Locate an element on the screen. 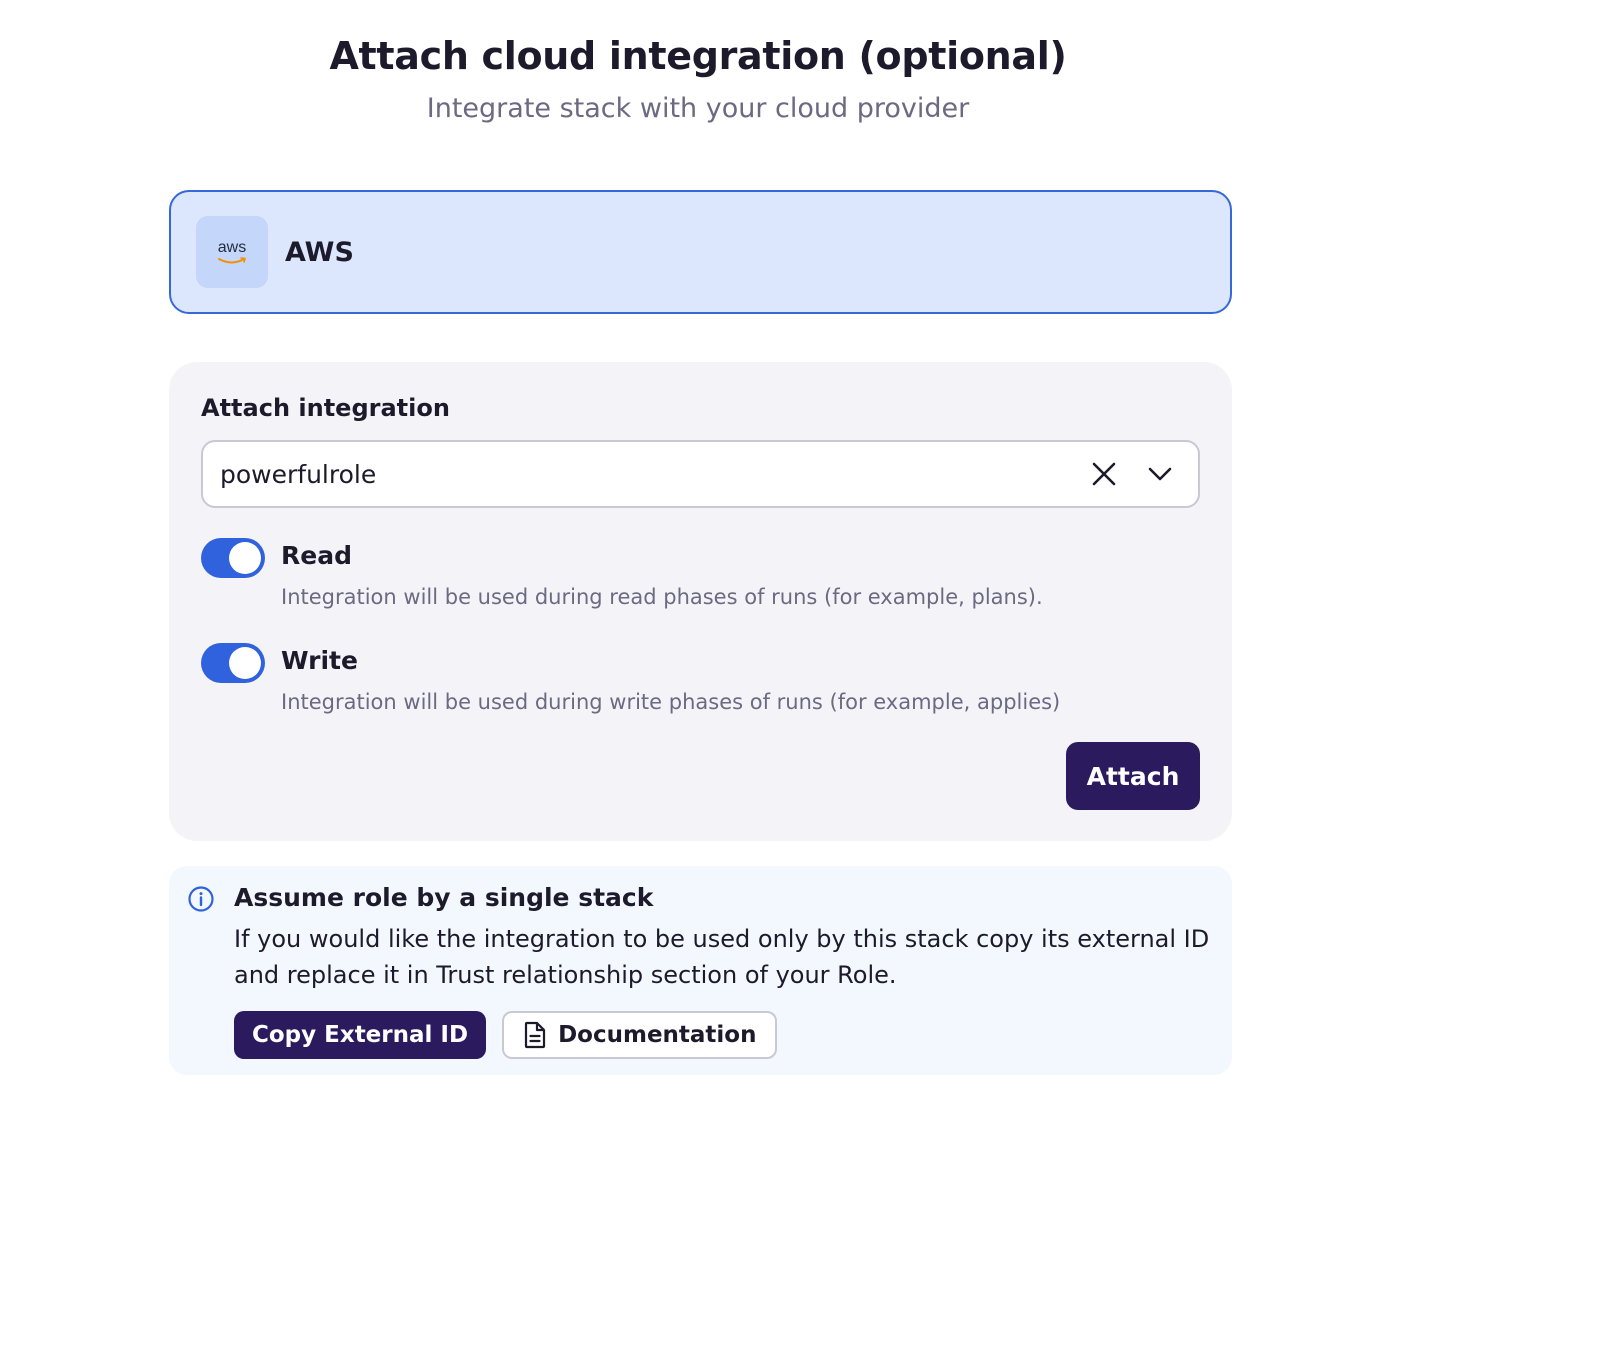 This screenshot has width=1606, height=1366. aws-logo-text: aws is located at coordinates (232, 247).